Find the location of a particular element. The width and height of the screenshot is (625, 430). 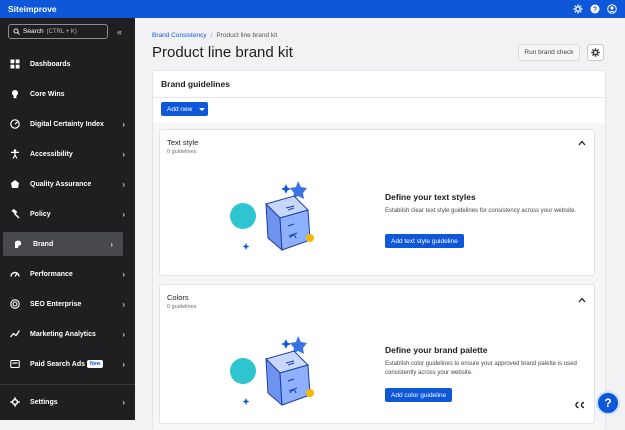

add-new-button: Add new is located at coordinates (184, 109).